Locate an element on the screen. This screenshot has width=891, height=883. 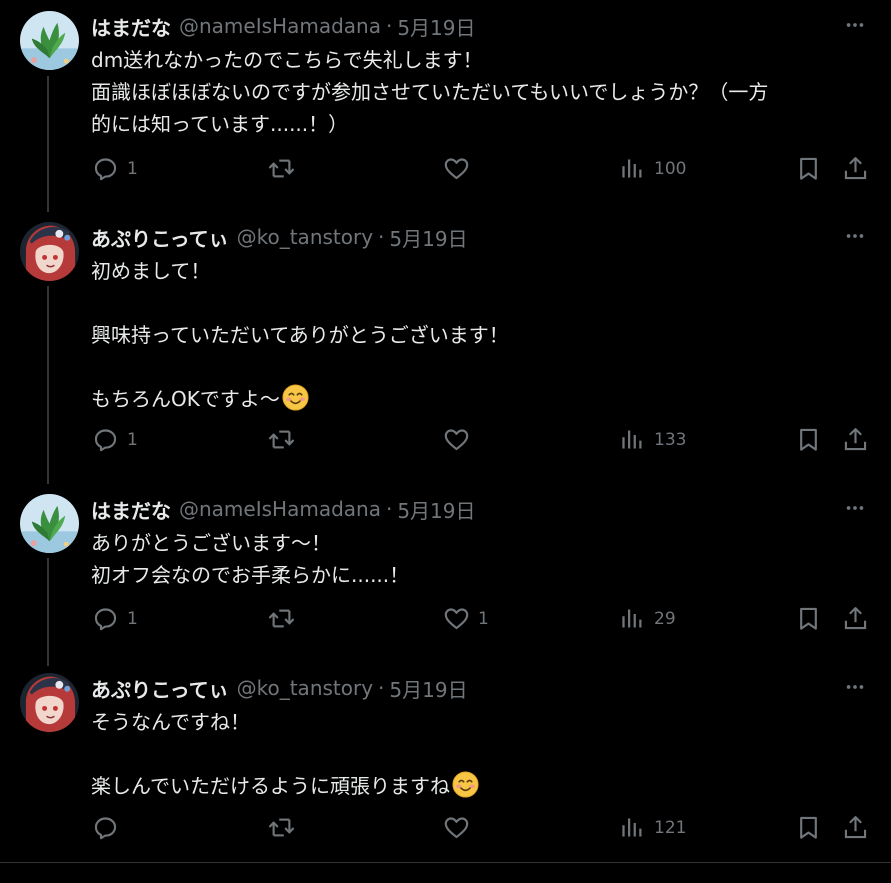
like-count: 1 is located at coordinates (483, 618).